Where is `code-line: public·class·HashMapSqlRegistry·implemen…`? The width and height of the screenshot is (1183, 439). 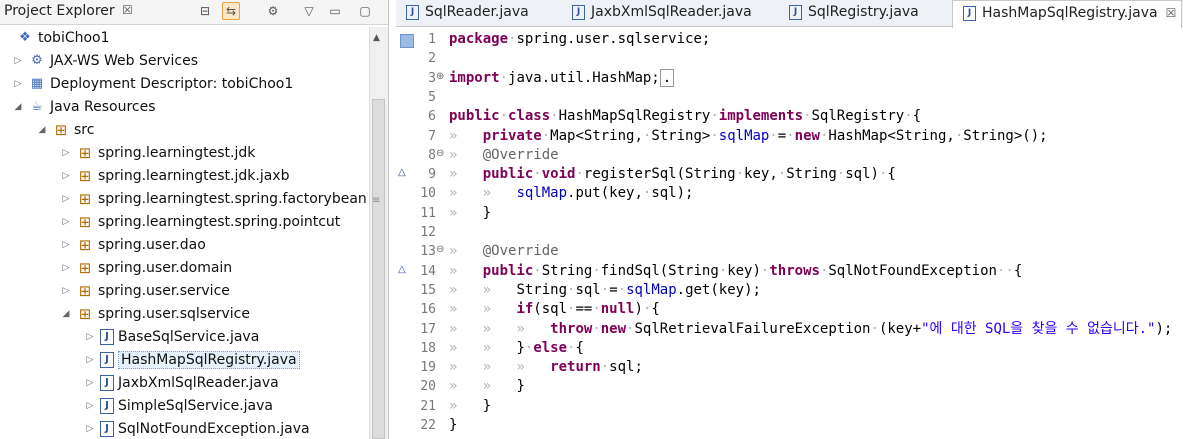
code-line: public·class·HashMapSqlRegistry·implemen… is located at coordinates (685, 116).